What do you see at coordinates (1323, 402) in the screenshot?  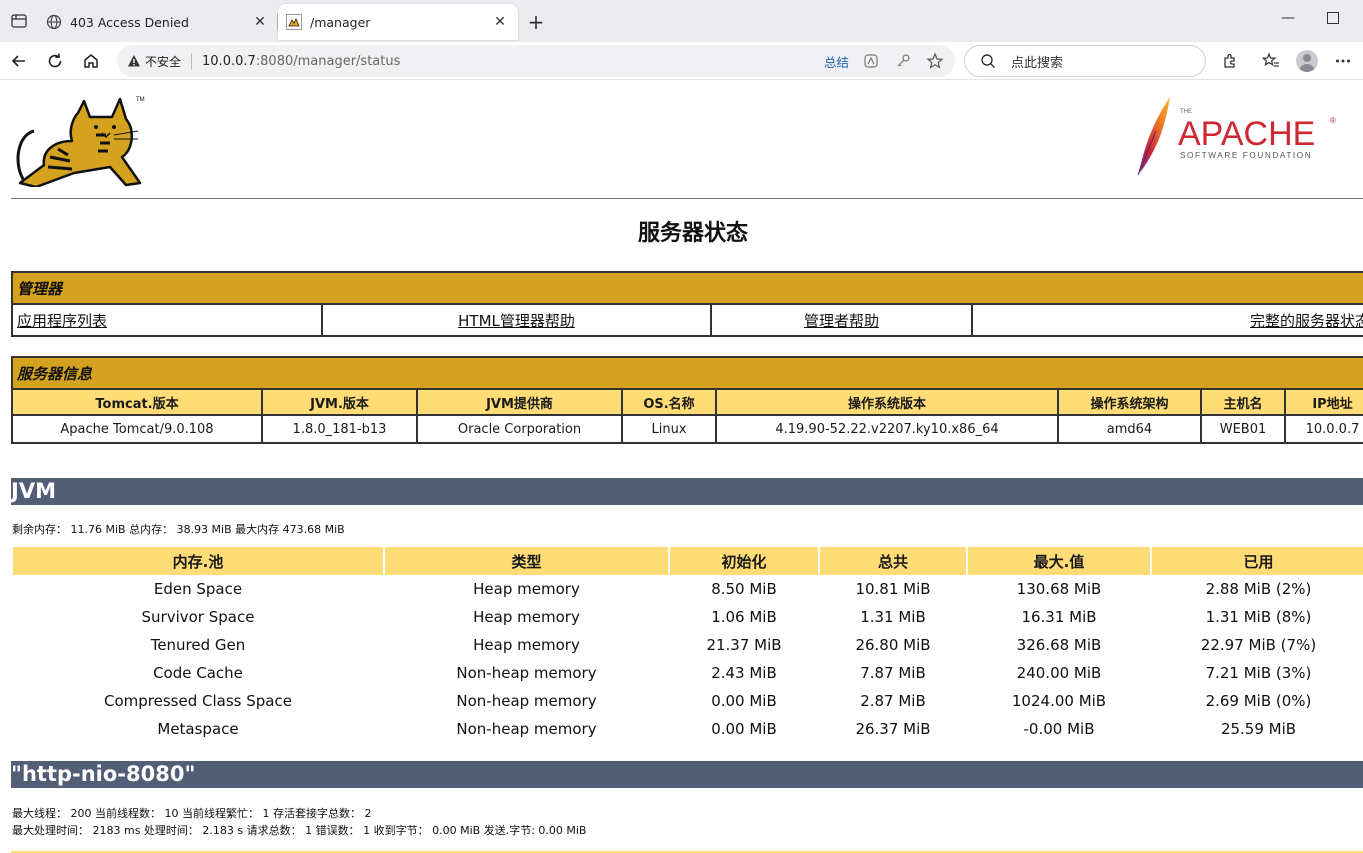 I see `column-header: IP地址` at bounding box center [1323, 402].